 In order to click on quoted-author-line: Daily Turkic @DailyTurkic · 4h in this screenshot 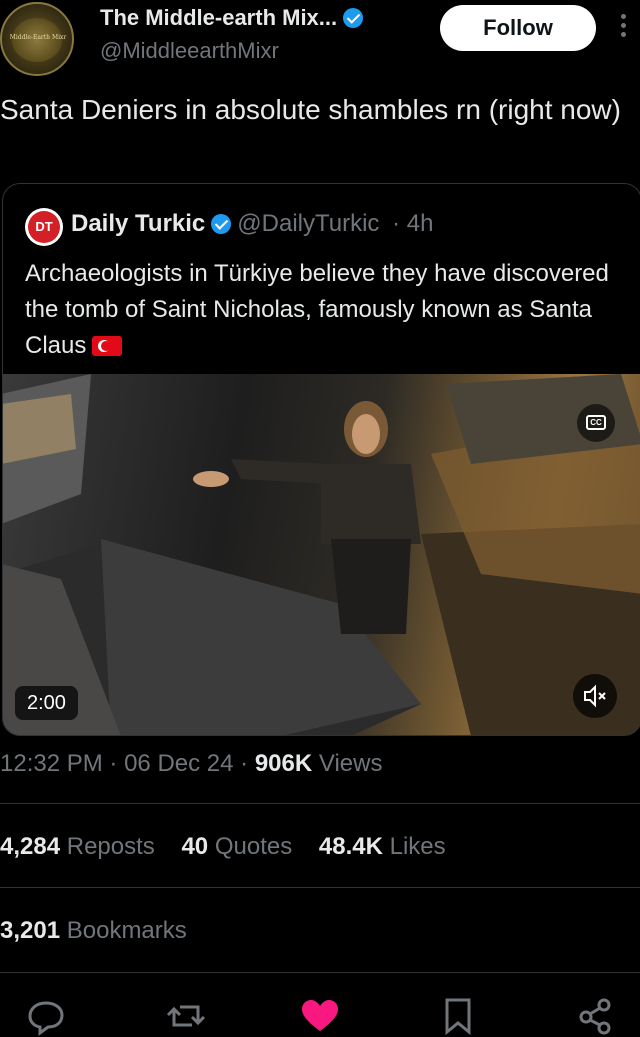, I will do `click(252, 224)`.